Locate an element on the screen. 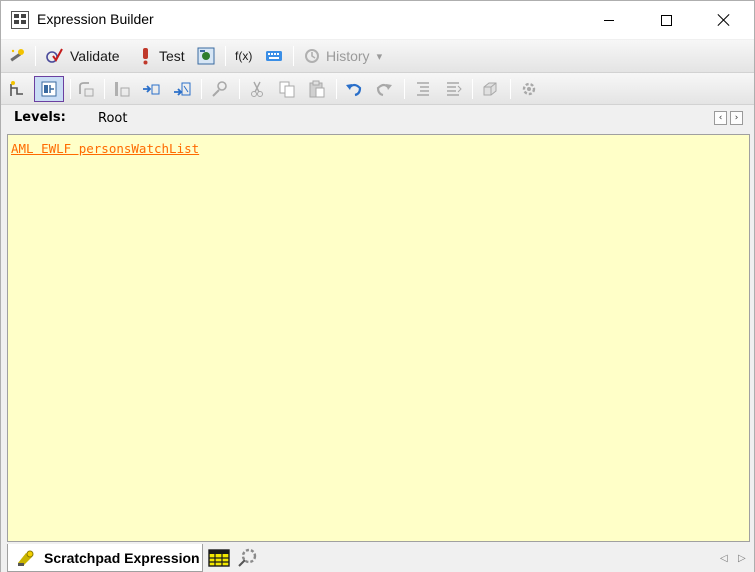  insert-child-button is located at coordinates (182, 88).